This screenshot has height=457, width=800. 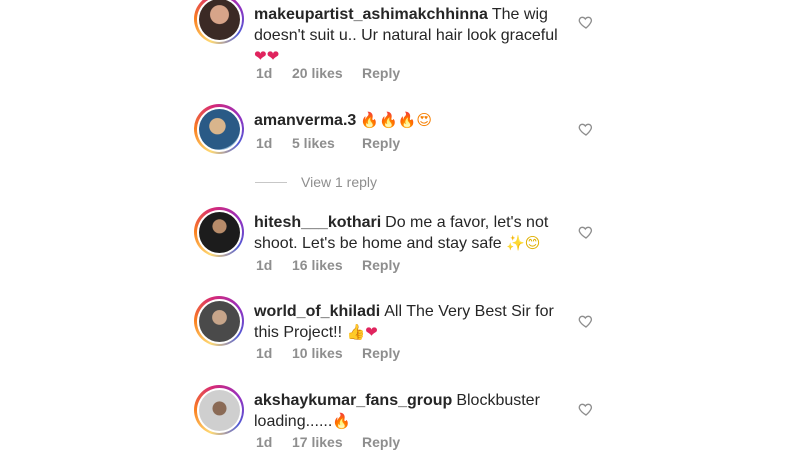 I want to click on comment-text: amanverma.3 🔥🔥🔥😍, so click(x=409, y=120).